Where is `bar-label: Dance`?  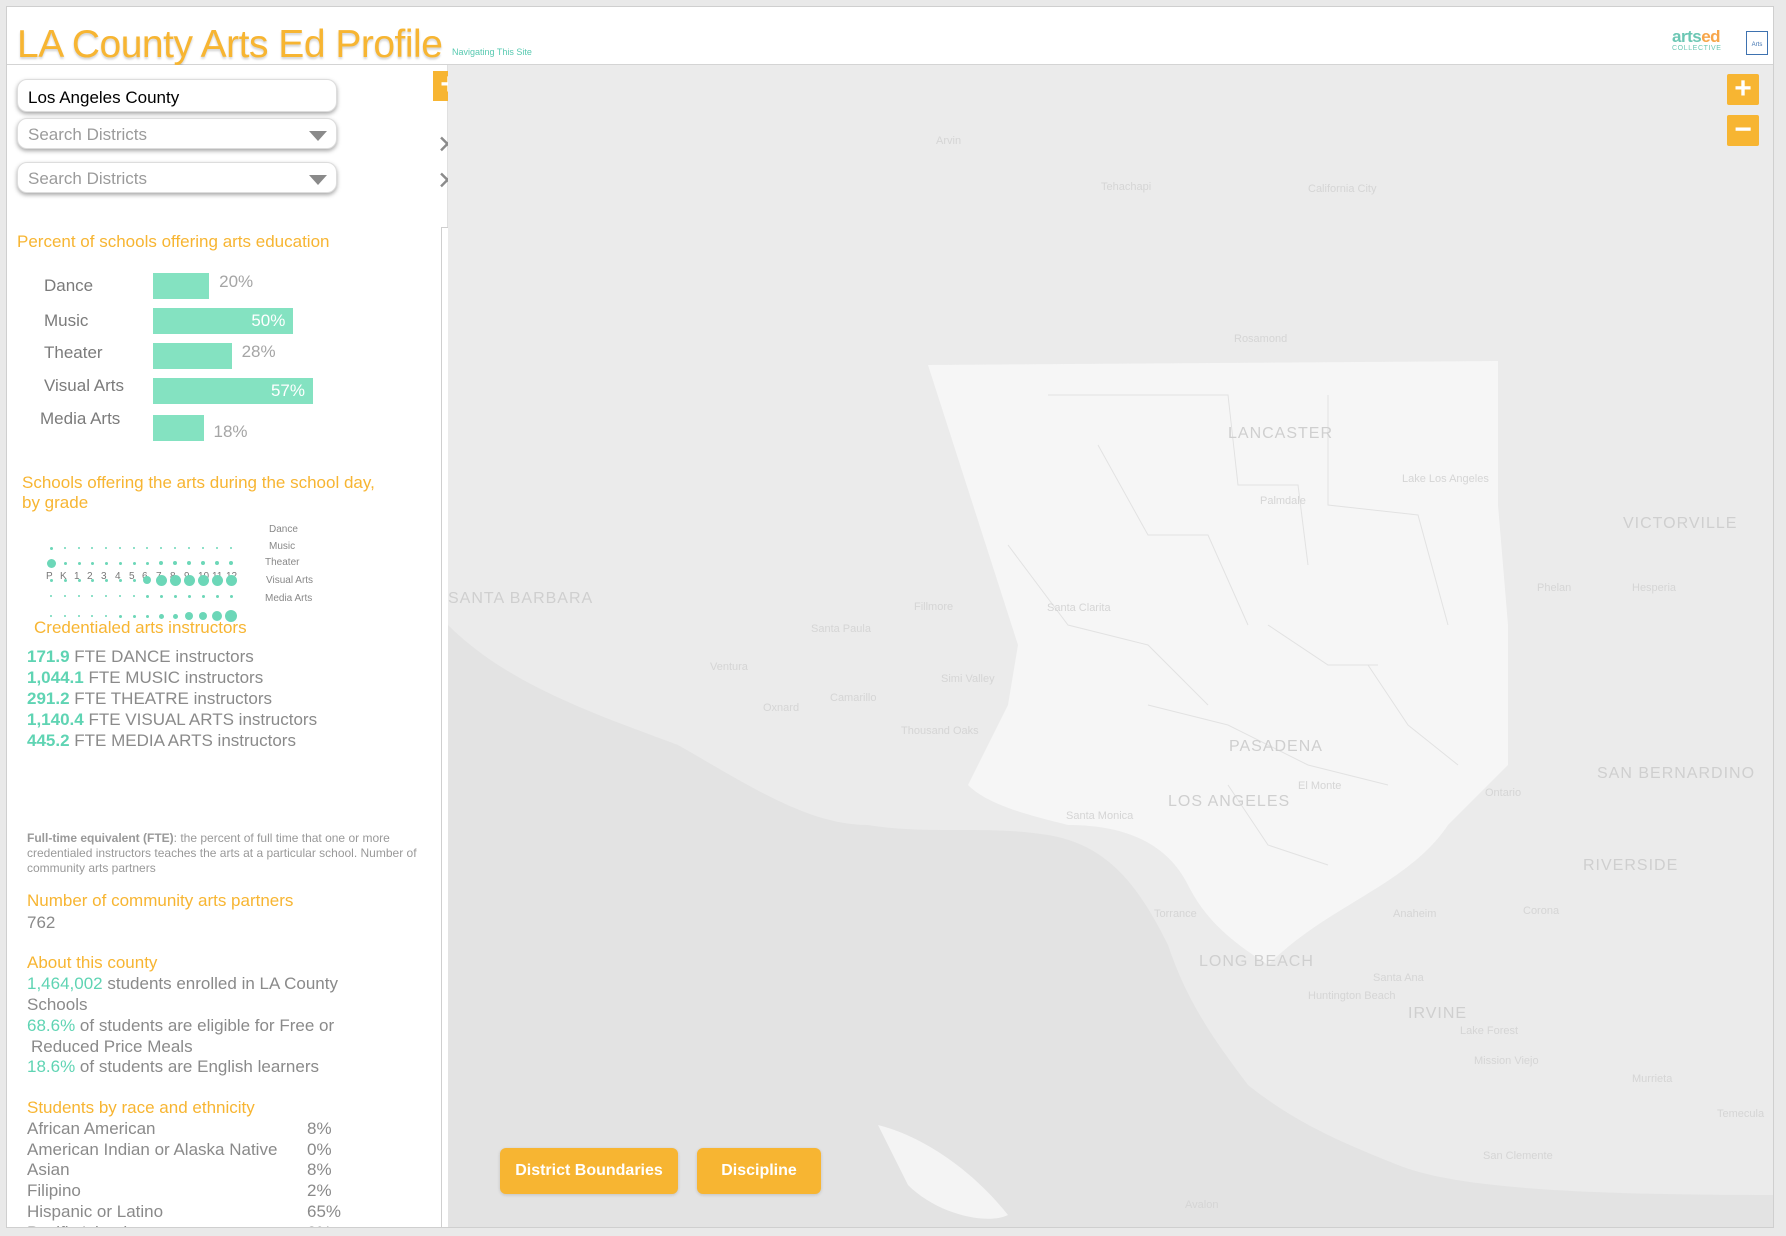
bar-label: Dance is located at coordinates (69, 285).